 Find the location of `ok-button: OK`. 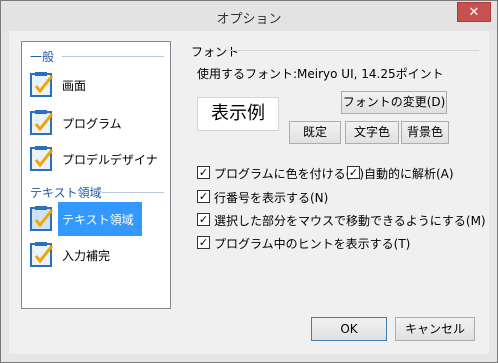

ok-button: OK is located at coordinates (349, 329).